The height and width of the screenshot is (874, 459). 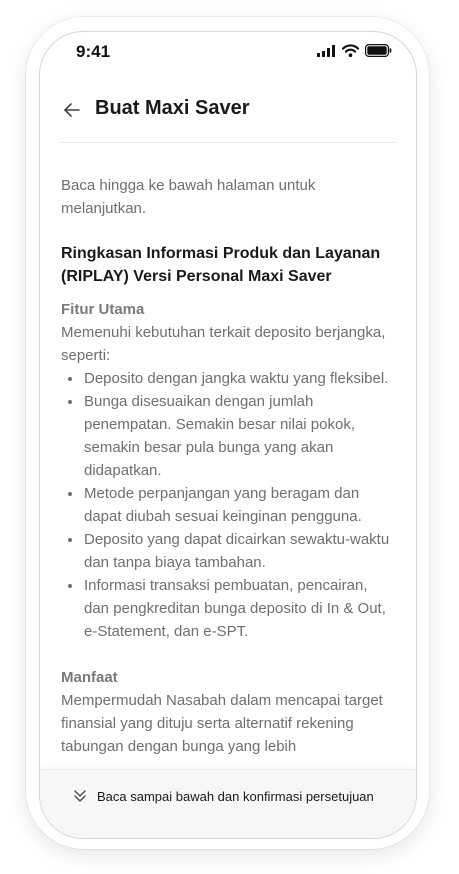 I want to click on header-divider, so click(x=228, y=142).